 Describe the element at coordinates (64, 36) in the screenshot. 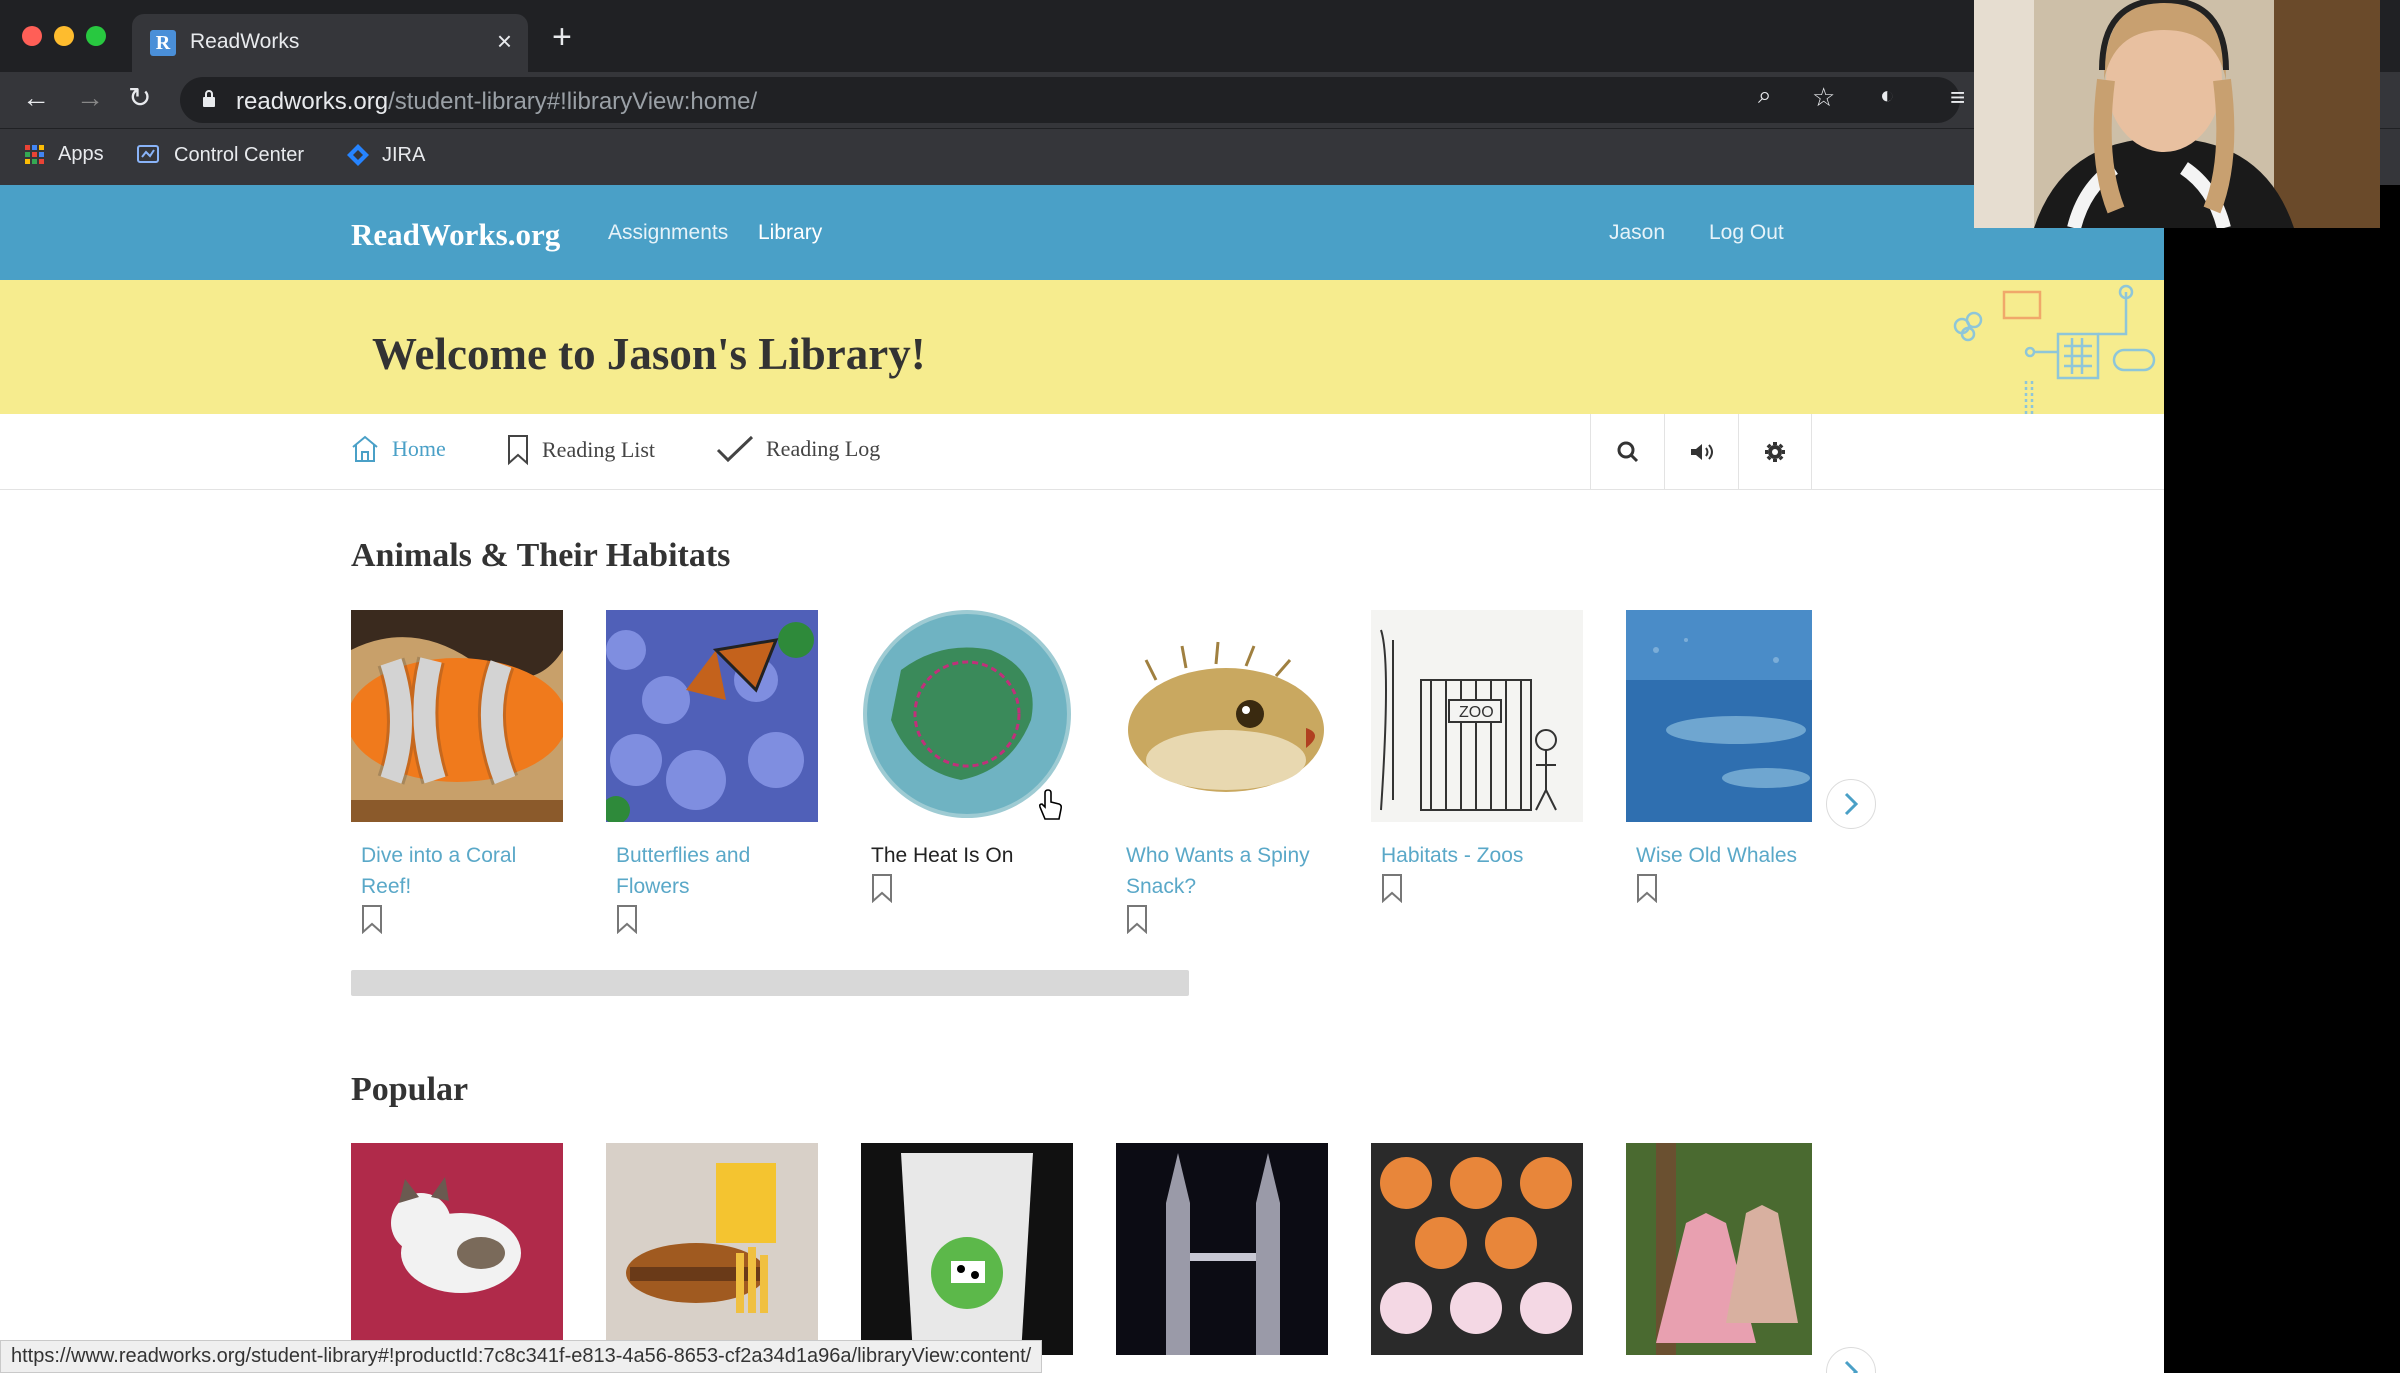

I see `minimize-window-button` at that location.